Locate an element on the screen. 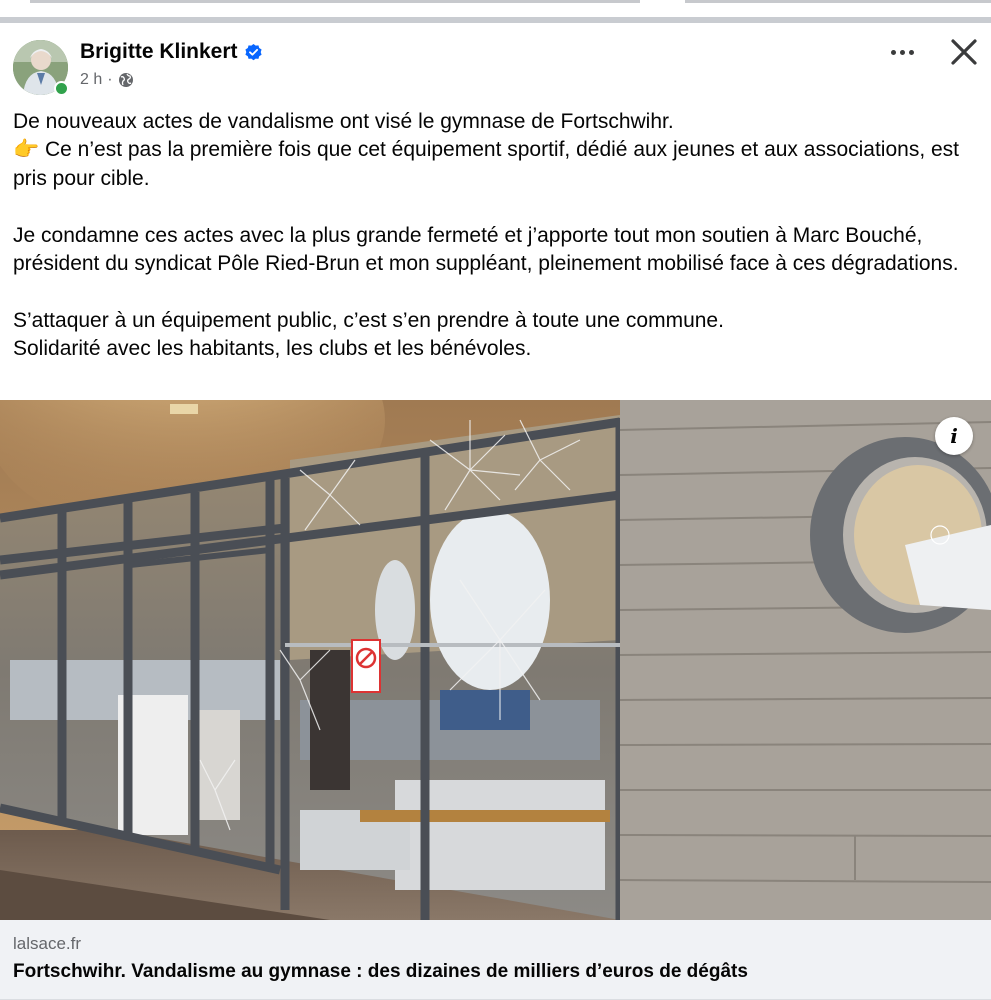 The width and height of the screenshot is (991, 1000). online-status-dot is located at coordinates (61, 88).